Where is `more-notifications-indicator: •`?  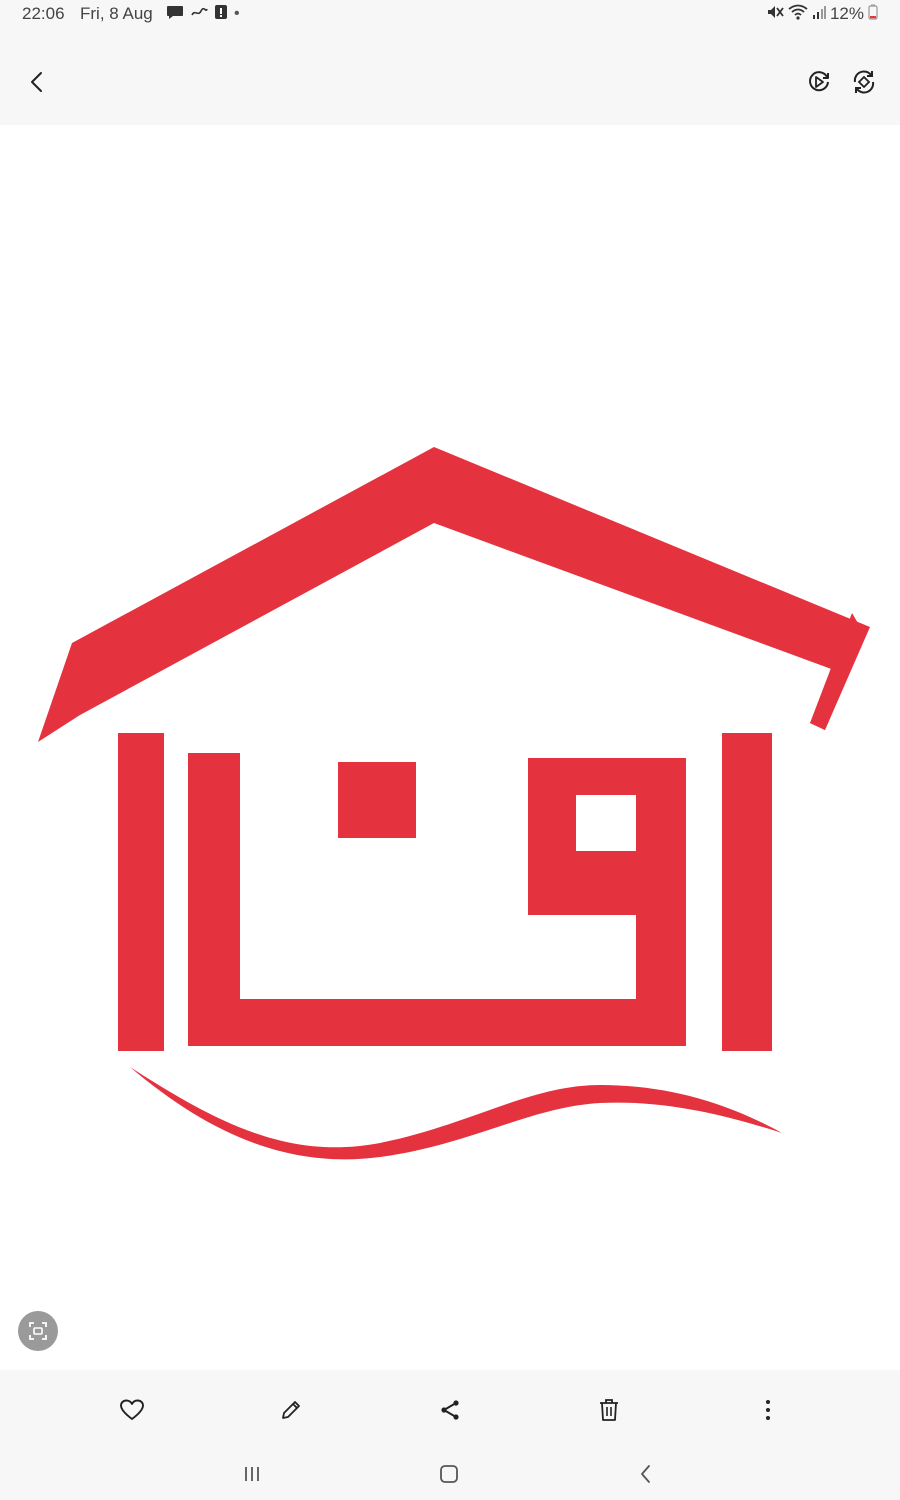
more-notifications-indicator: • is located at coordinates (237, 13).